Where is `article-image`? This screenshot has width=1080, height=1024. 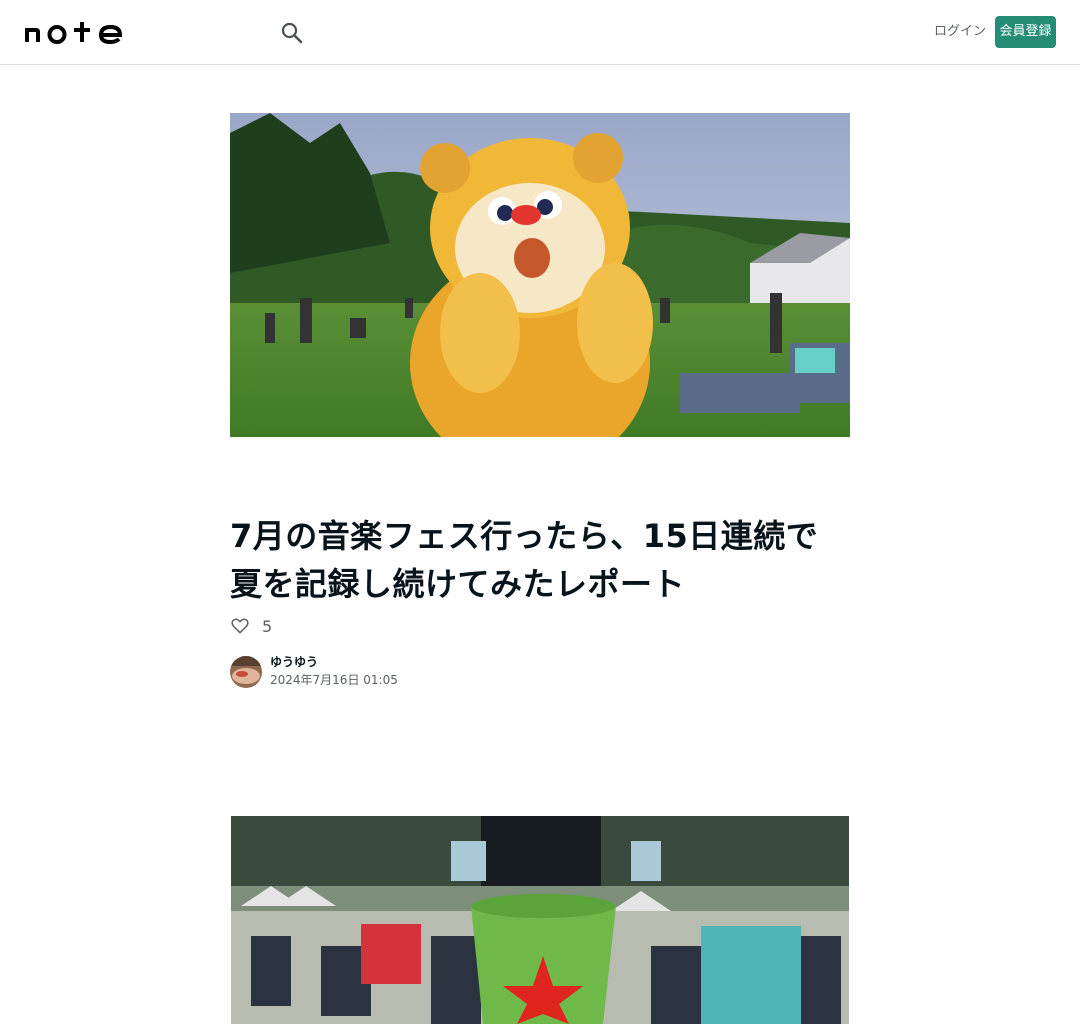 article-image is located at coordinates (540, 920).